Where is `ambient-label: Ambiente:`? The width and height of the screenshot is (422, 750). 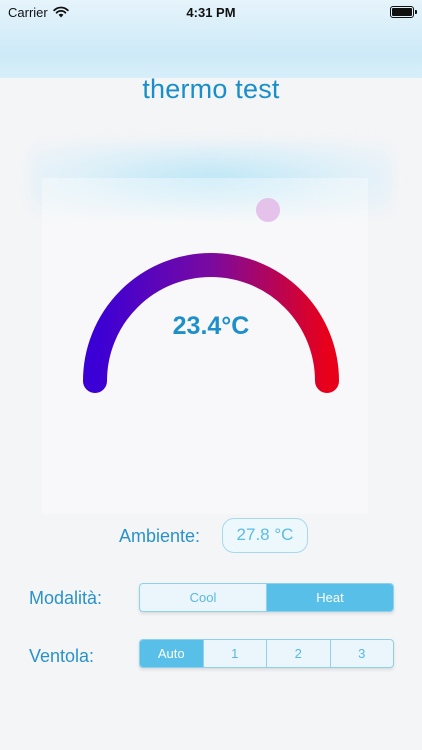
ambient-label: Ambiente: is located at coordinates (160, 536).